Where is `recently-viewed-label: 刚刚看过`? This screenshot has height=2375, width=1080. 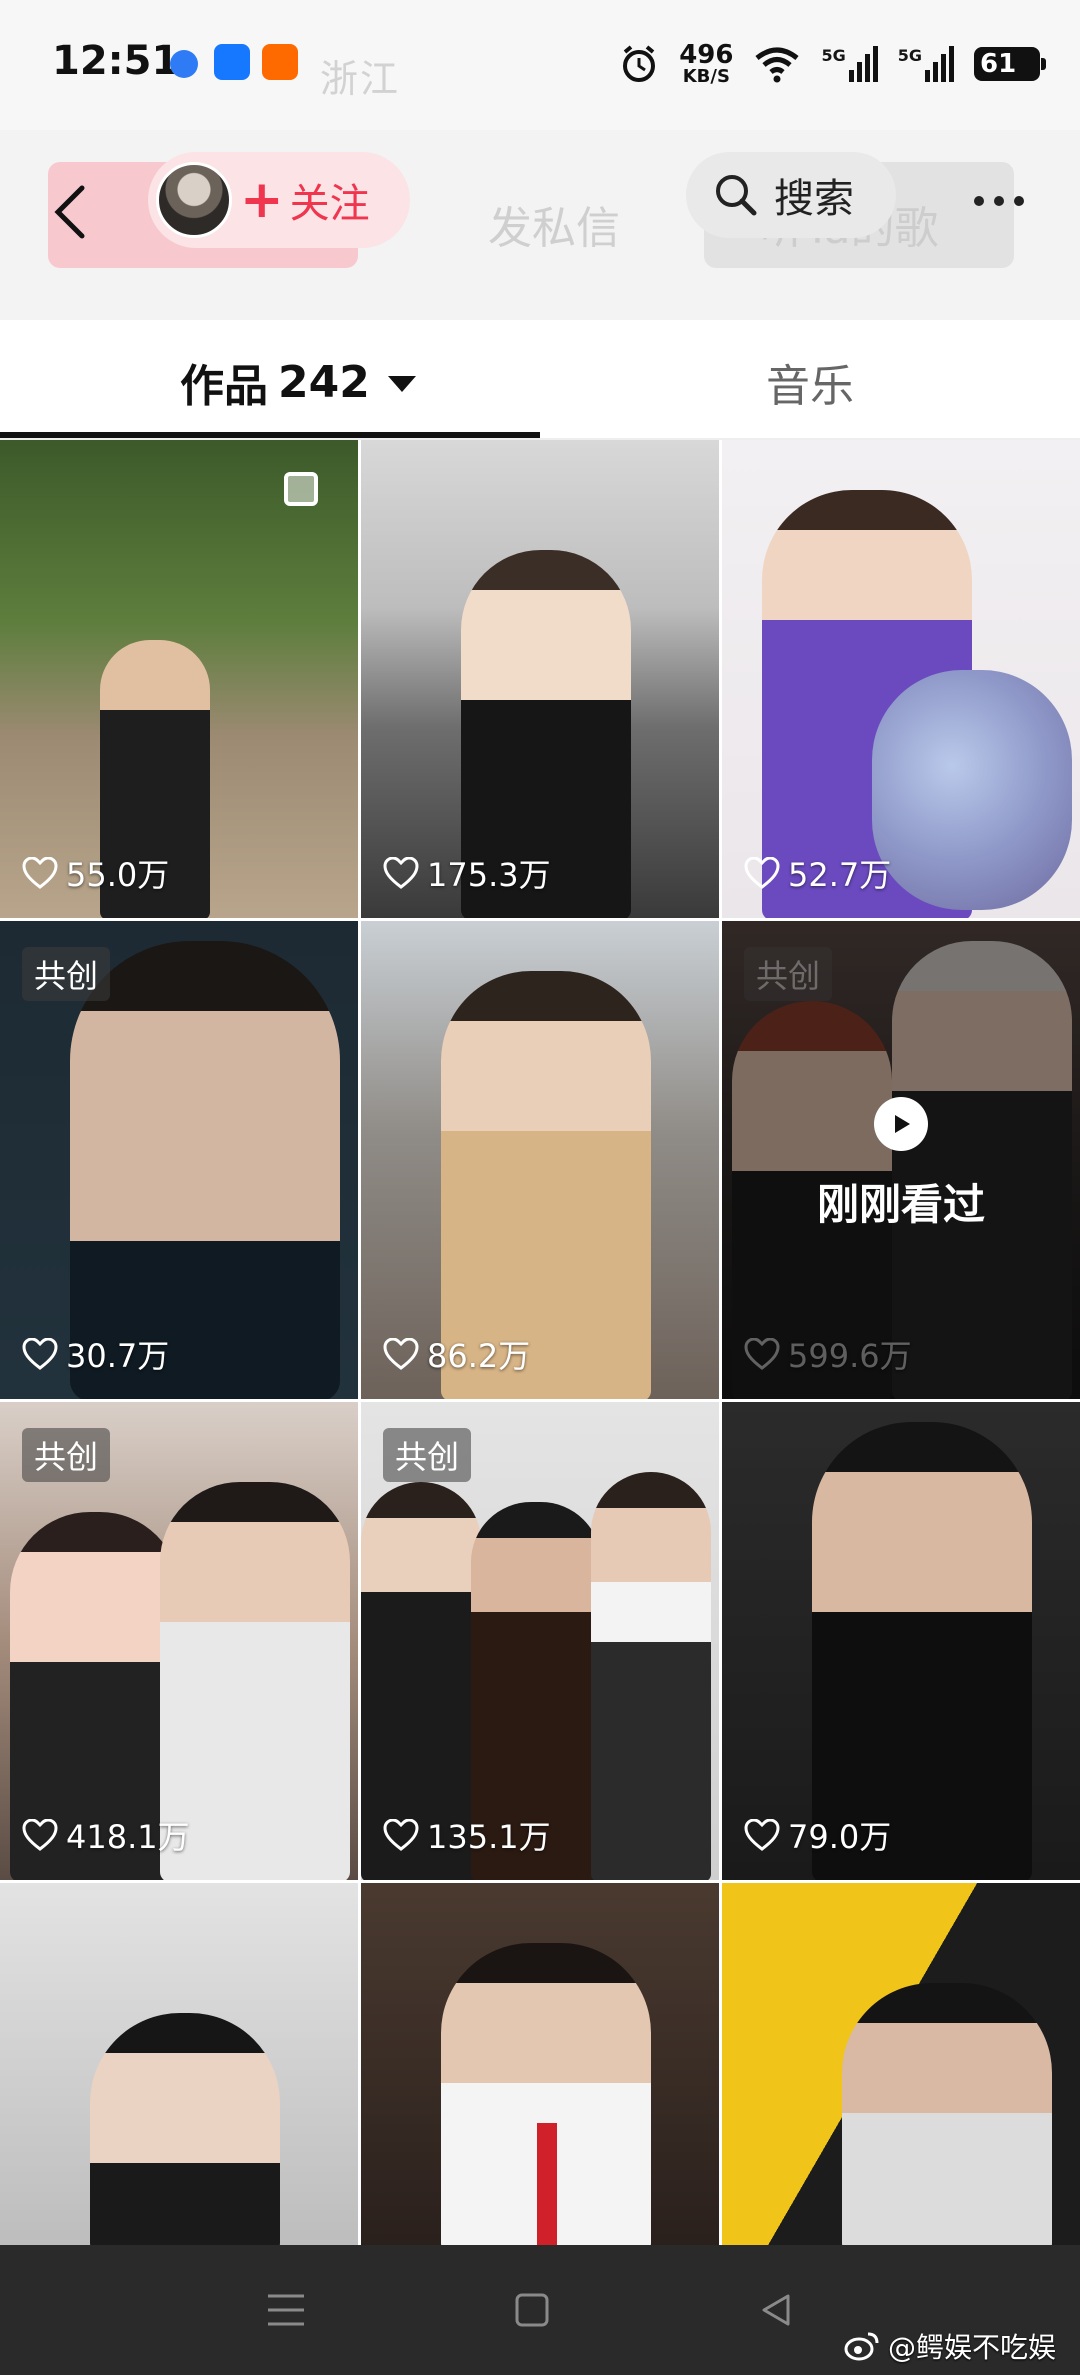
recently-viewed-label: 刚刚看过 is located at coordinates (900, 1204).